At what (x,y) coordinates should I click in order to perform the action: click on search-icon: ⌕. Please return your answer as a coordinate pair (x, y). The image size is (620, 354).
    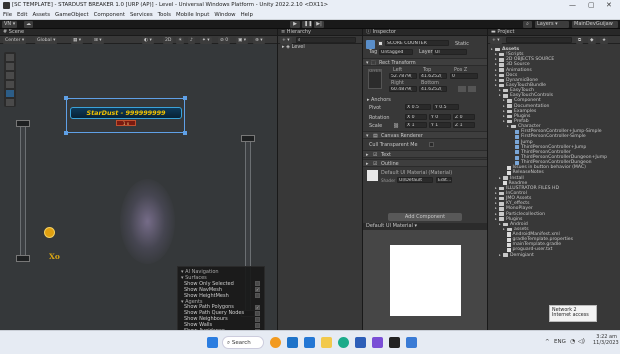
    Looking at the image, I should click on (527, 24).